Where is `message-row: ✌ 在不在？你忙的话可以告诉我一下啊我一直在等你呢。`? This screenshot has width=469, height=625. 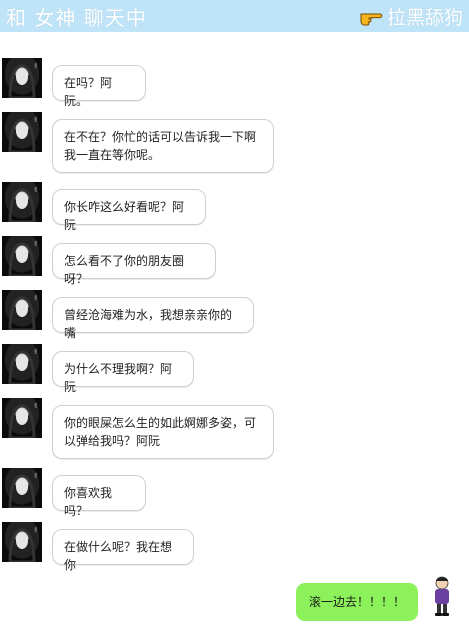 message-row: ✌ 在不在？你忙的话可以告诉我一下啊我一直在等你呢。 is located at coordinates (234, 142).